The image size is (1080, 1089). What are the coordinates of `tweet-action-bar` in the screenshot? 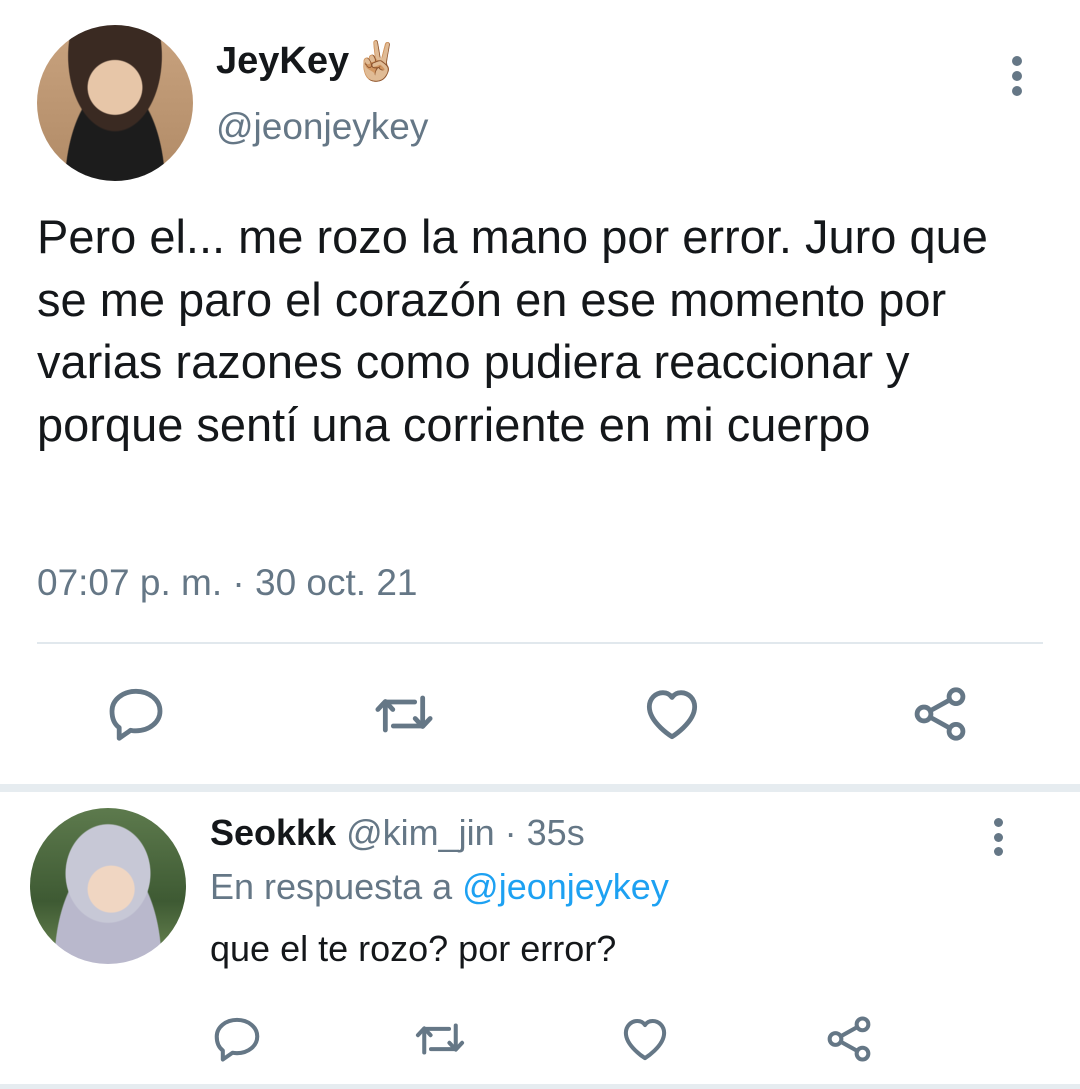 It's located at (540, 715).